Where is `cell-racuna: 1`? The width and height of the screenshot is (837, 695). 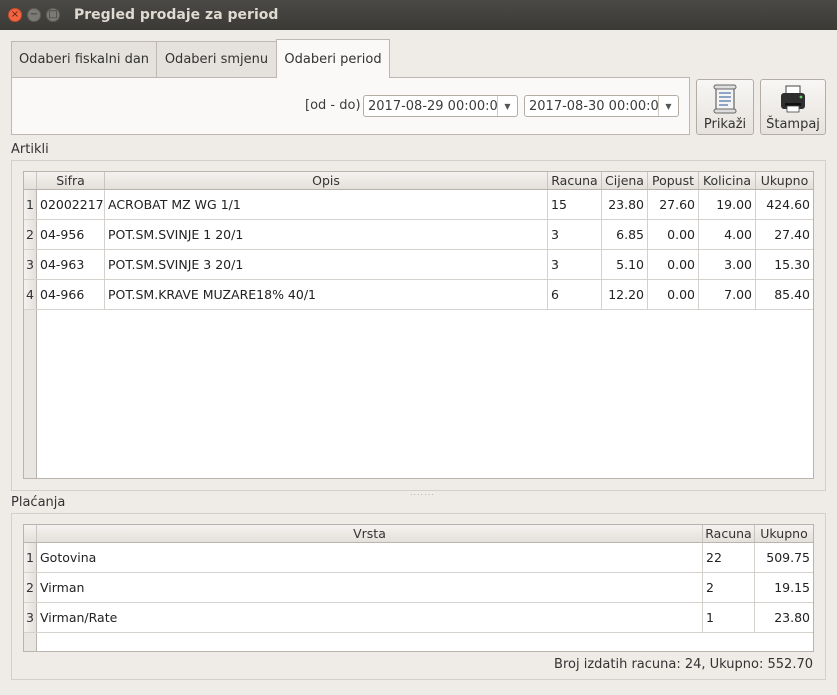 cell-racuna: 1 is located at coordinates (729, 617).